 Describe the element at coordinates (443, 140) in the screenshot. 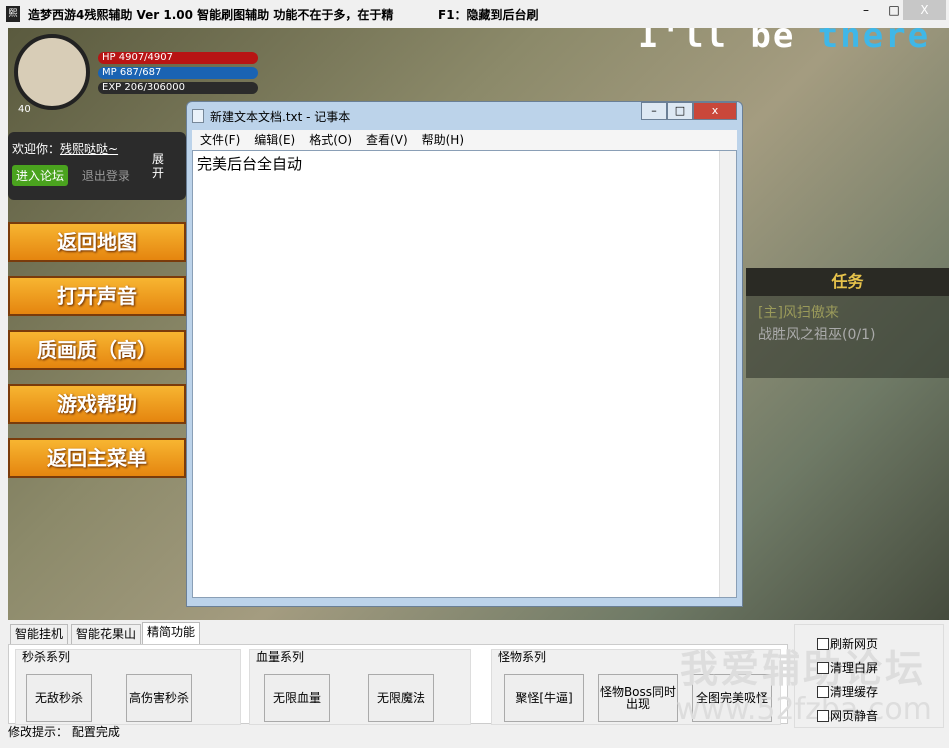

I see `menu-help: 帮助(H)` at that location.